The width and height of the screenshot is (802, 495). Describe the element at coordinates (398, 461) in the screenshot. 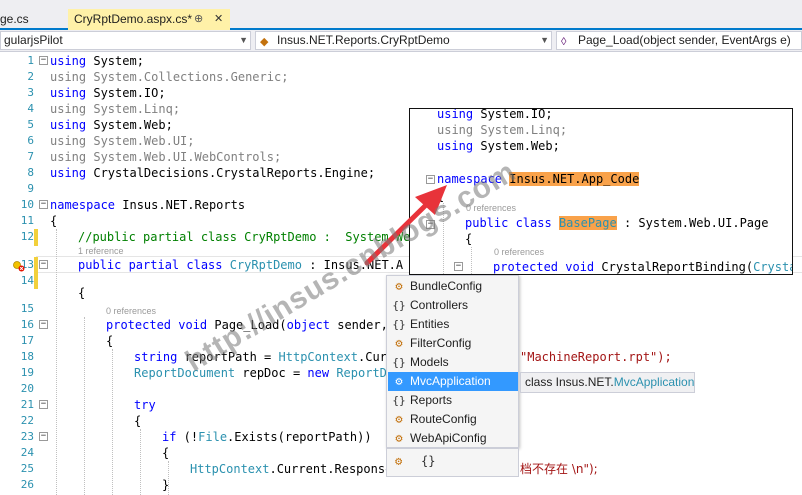

I see `class-filter-icon: ⚙` at that location.